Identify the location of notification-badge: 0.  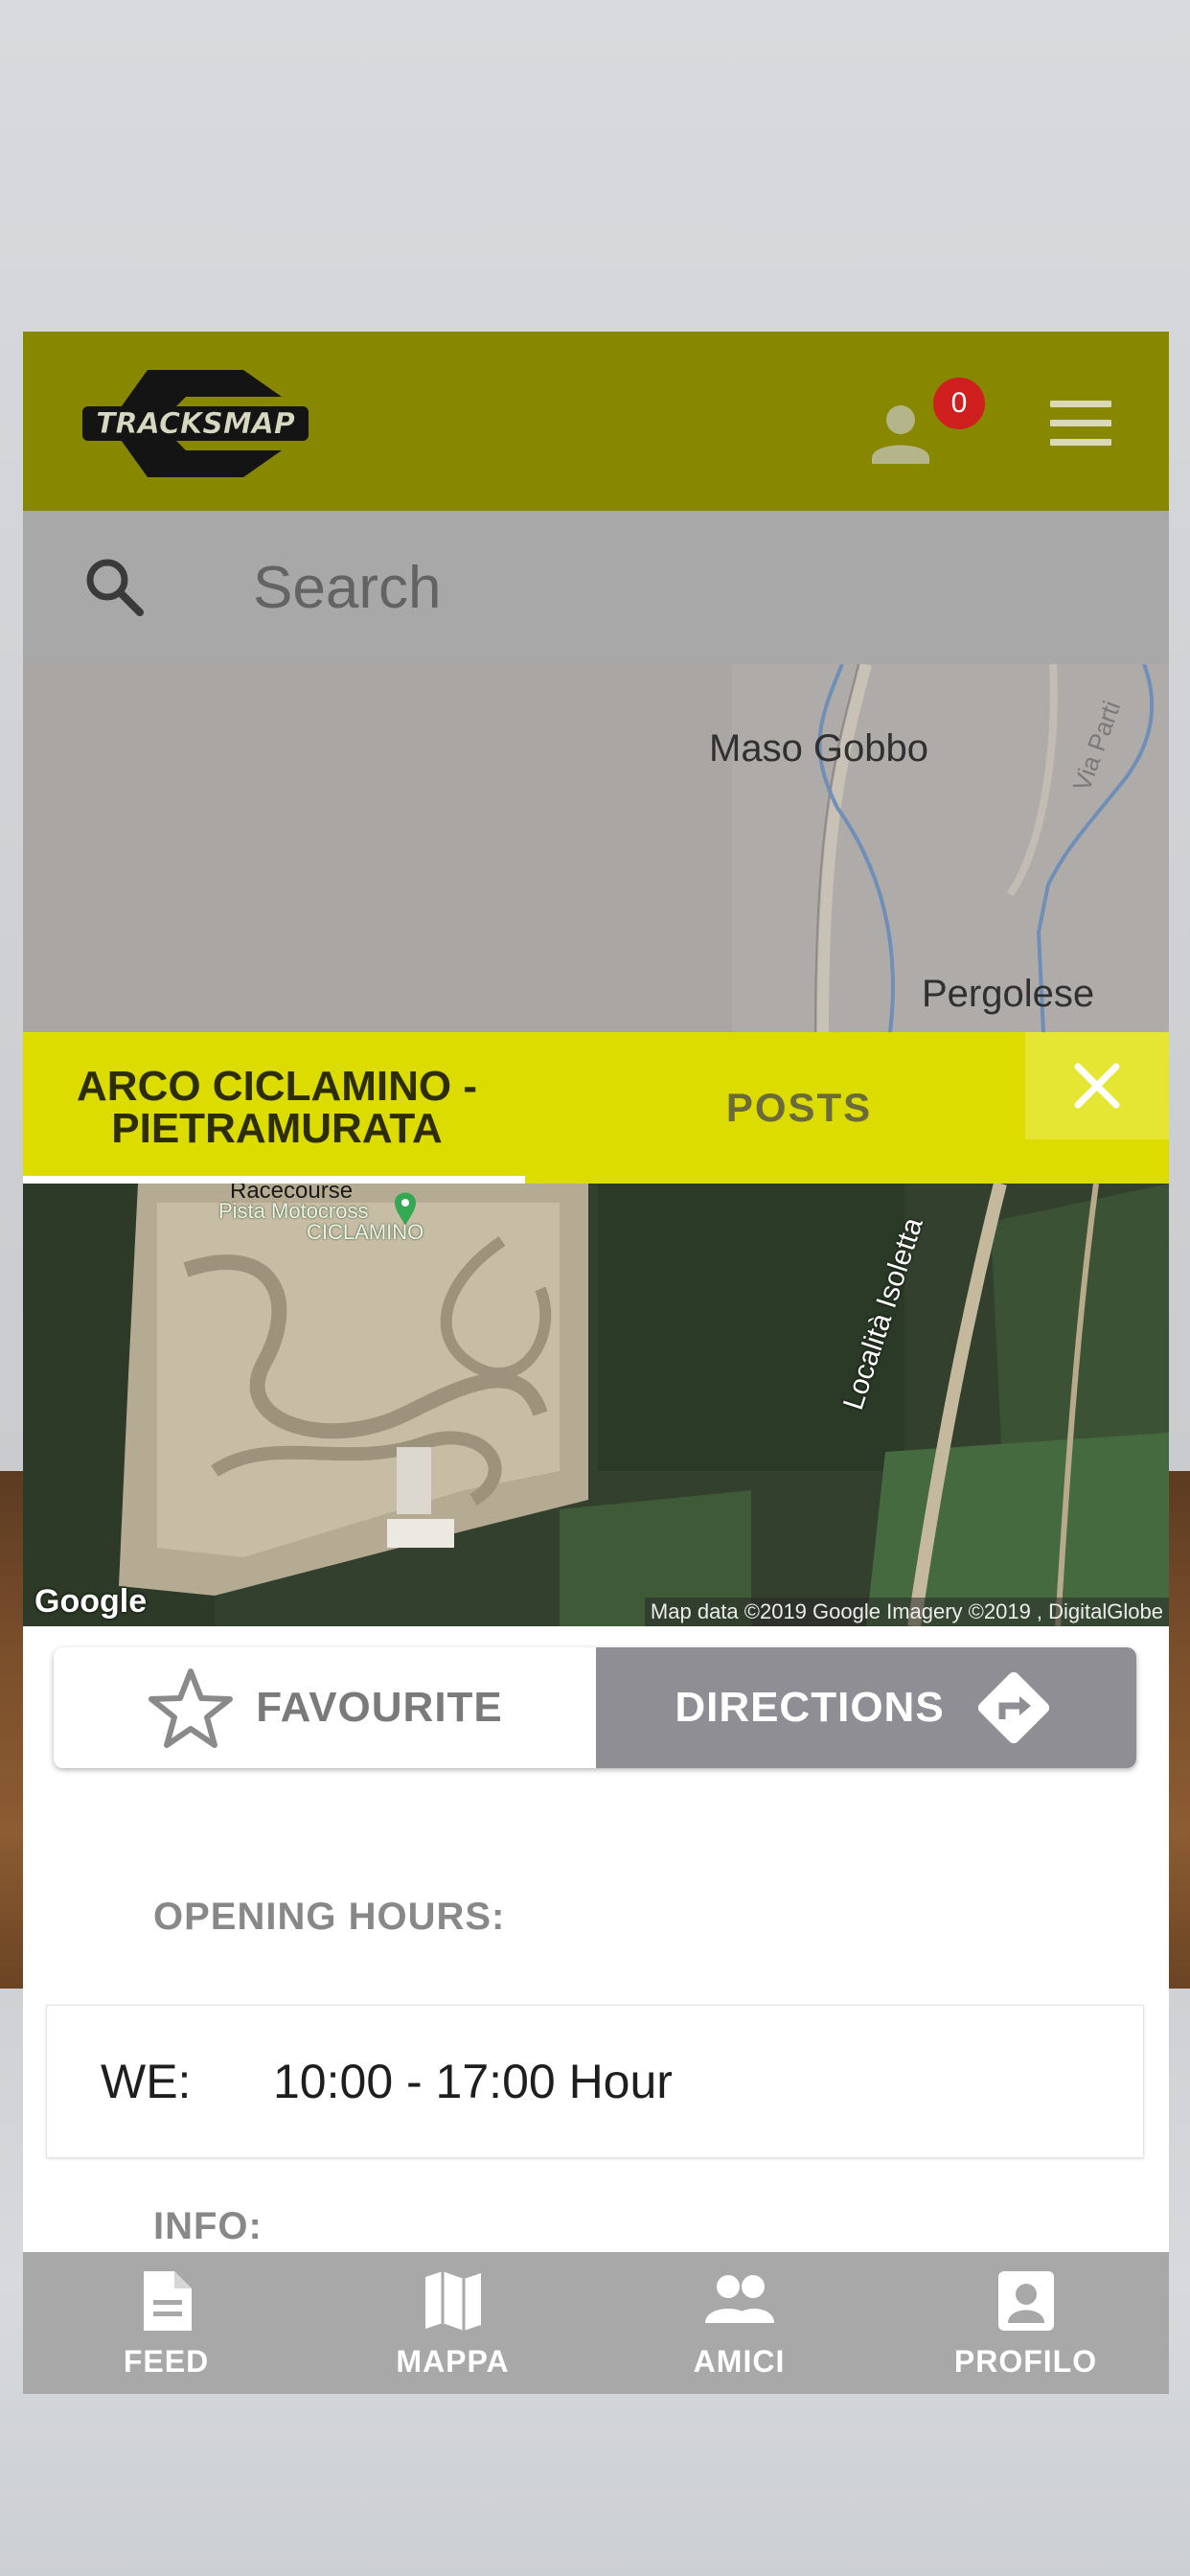
(959, 403).